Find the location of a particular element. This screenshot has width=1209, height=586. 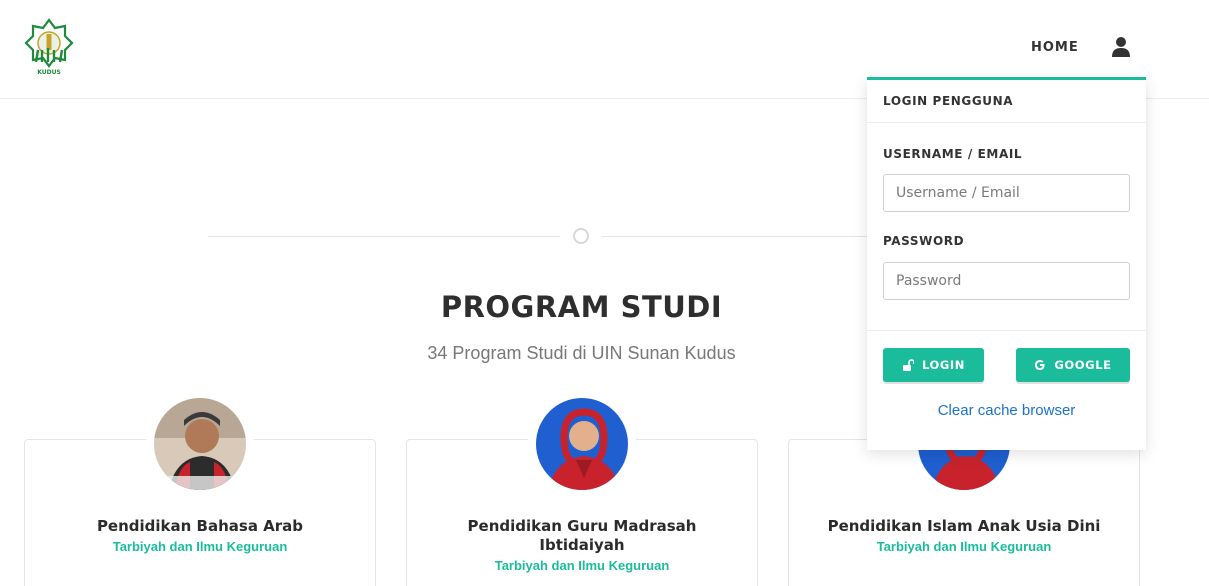

program-name-line2: Ibtidaiyah is located at coordinates (582, 545).